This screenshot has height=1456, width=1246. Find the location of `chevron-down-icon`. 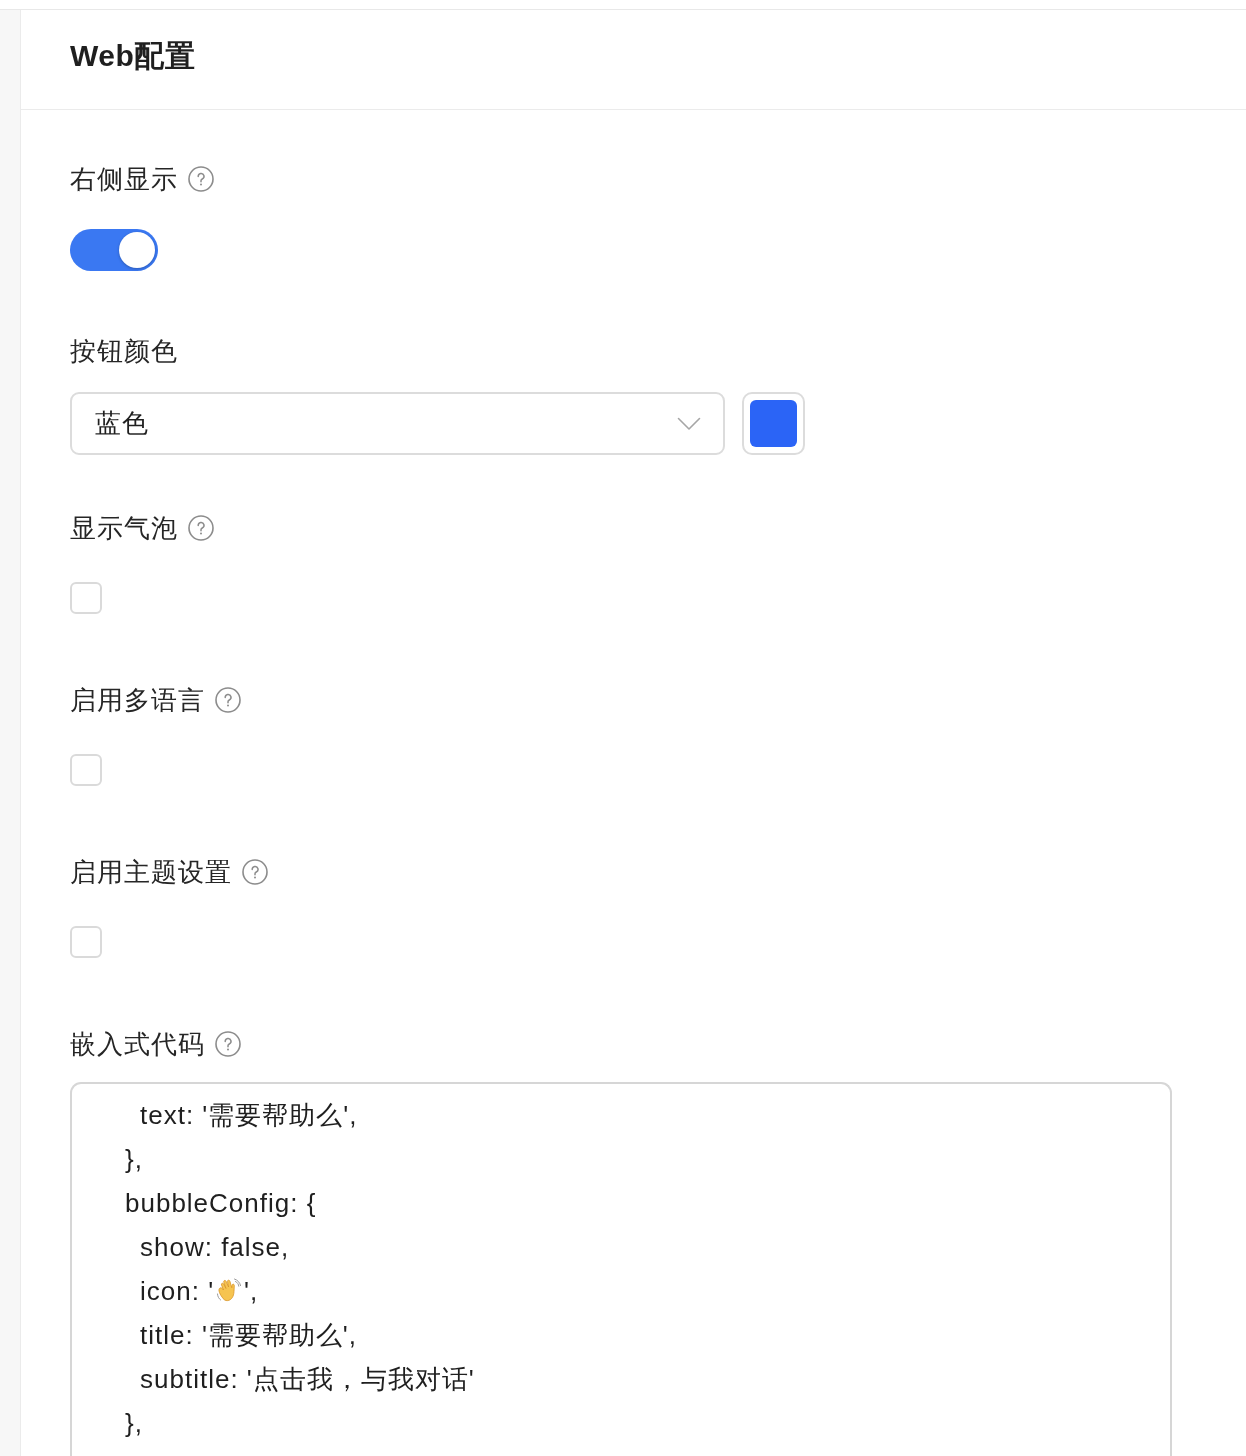

chevron-down-icon is located at coordinates (689, 423).